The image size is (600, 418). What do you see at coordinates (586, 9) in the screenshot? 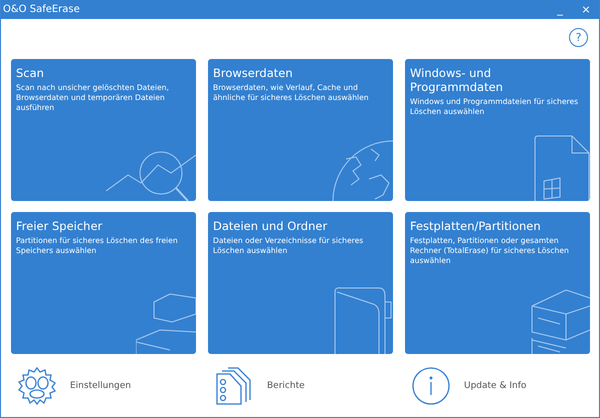
I see `close-button: ×` at bounding box center [586, 9].